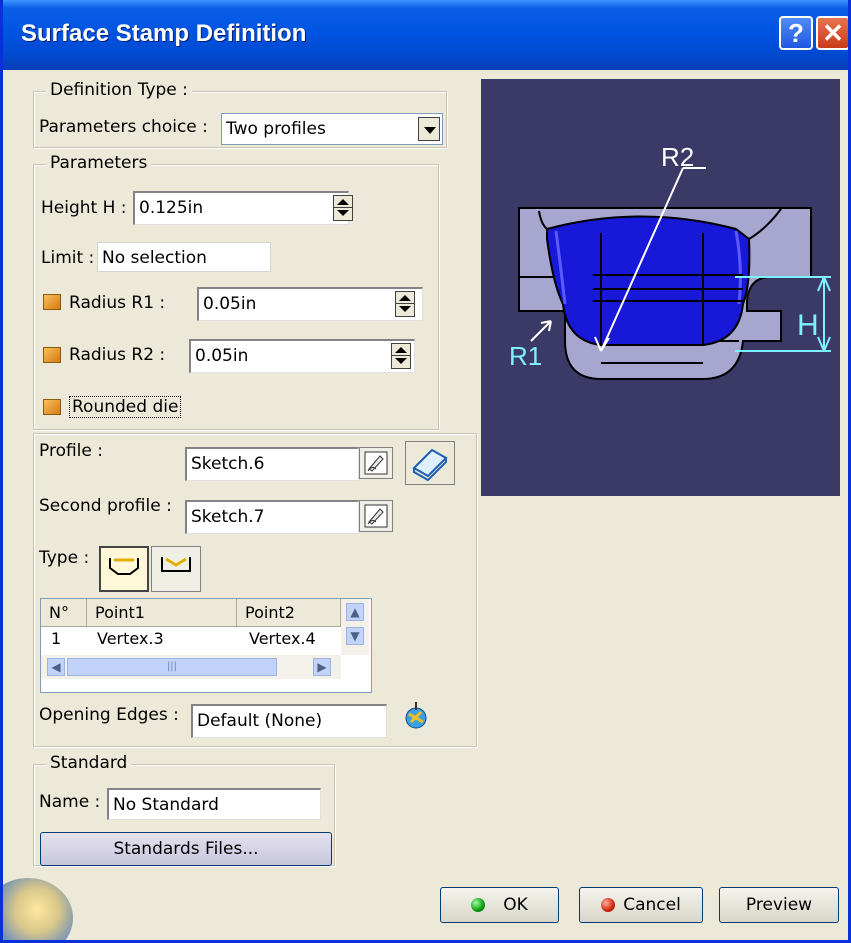  I want to click on preview-label-h: H, so click(808, 325).